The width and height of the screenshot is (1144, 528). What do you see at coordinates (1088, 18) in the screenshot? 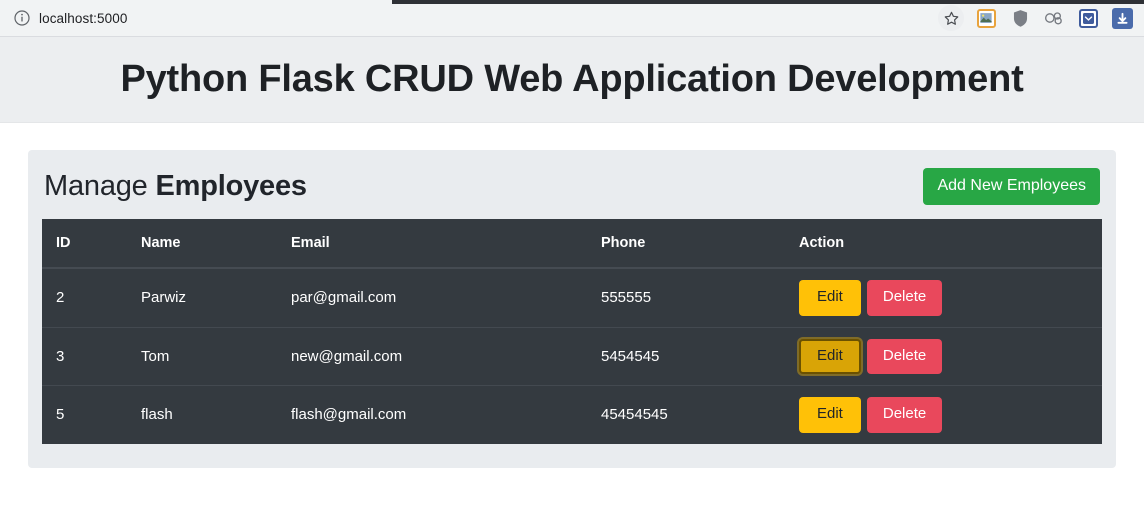
I see `pocket-extension-icon` at bounding box center [1088, 18].